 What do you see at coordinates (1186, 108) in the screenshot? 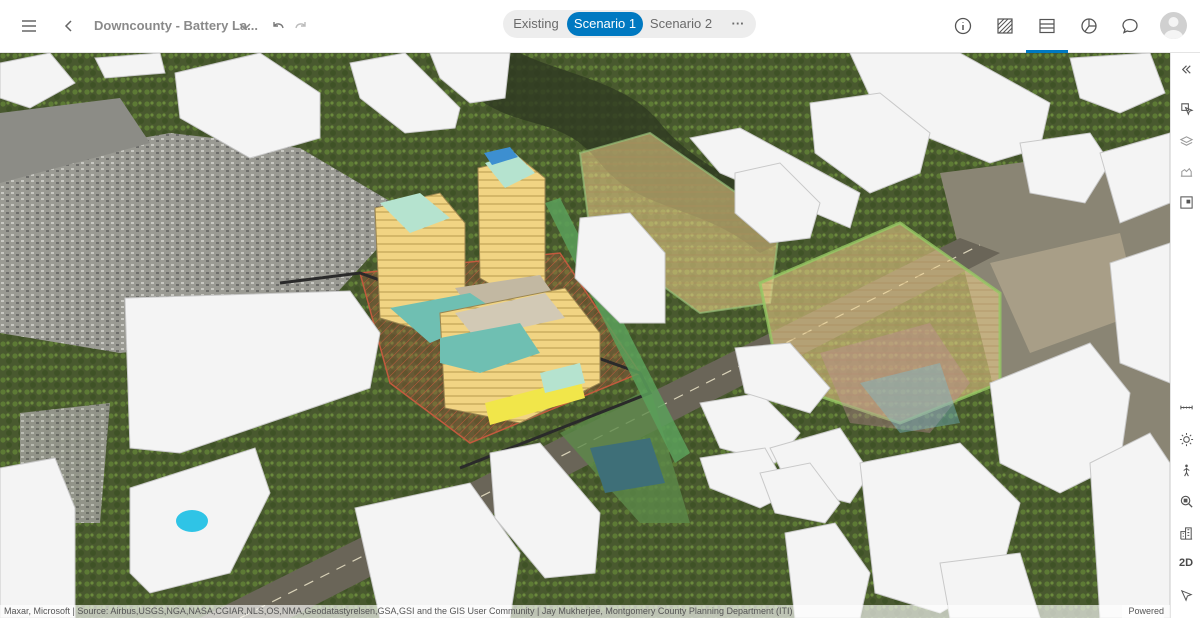
I see `navigate-icon` at bounding box center [1186, 108].